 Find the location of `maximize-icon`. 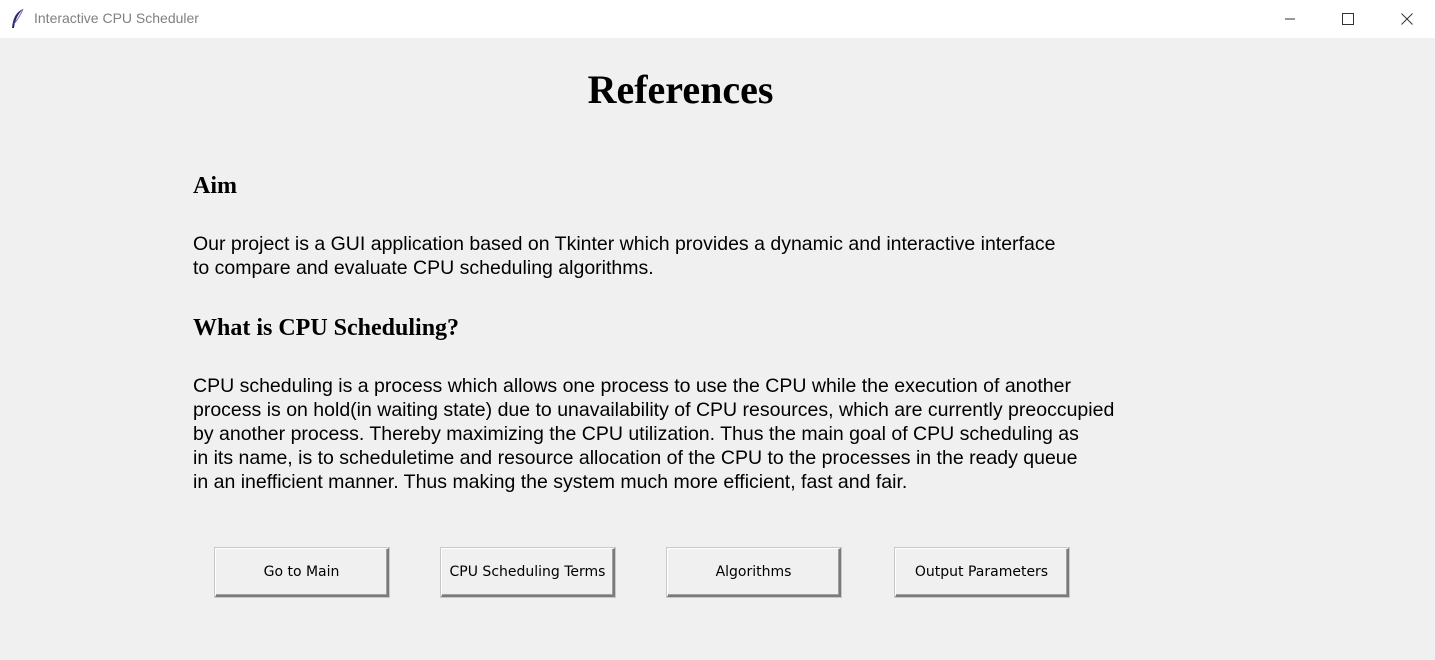

maximize-icon is located at coordinates (1348, 19).